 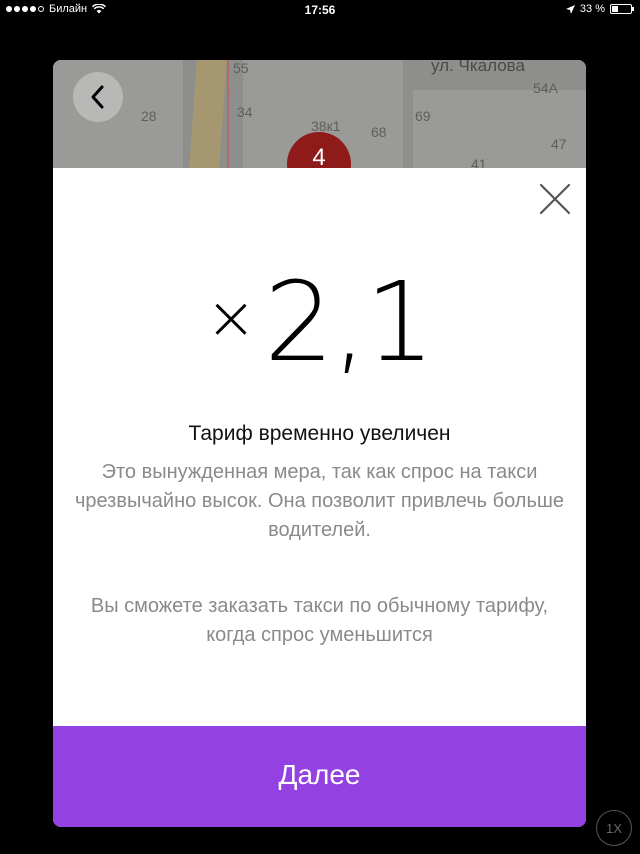 What do you see at coordinates (559, 144) in the screenshot?
I see `map-house-number: 47` at bounding box center [559, 144].